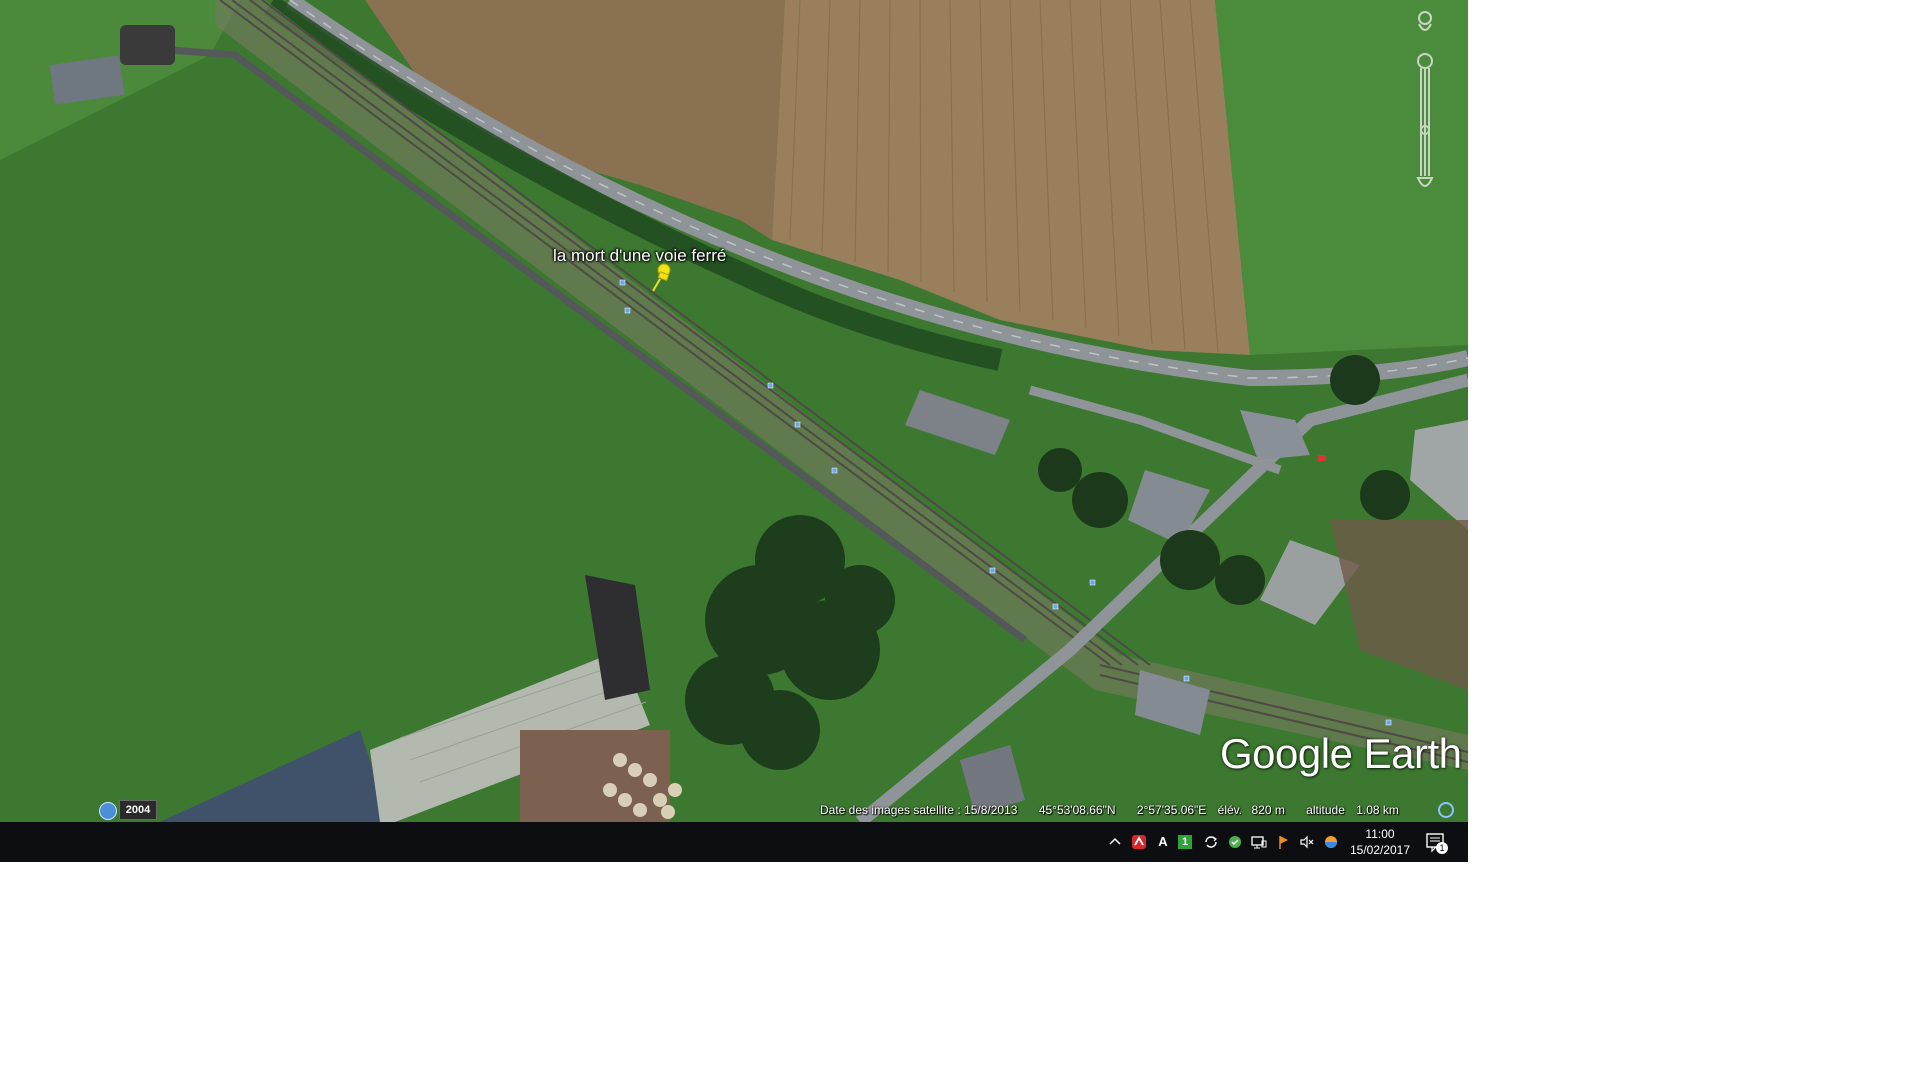  Describe the element at coordinates (1077, 810) in the screenshot. I see `latitude: 45°53'08.66"N` at that location.